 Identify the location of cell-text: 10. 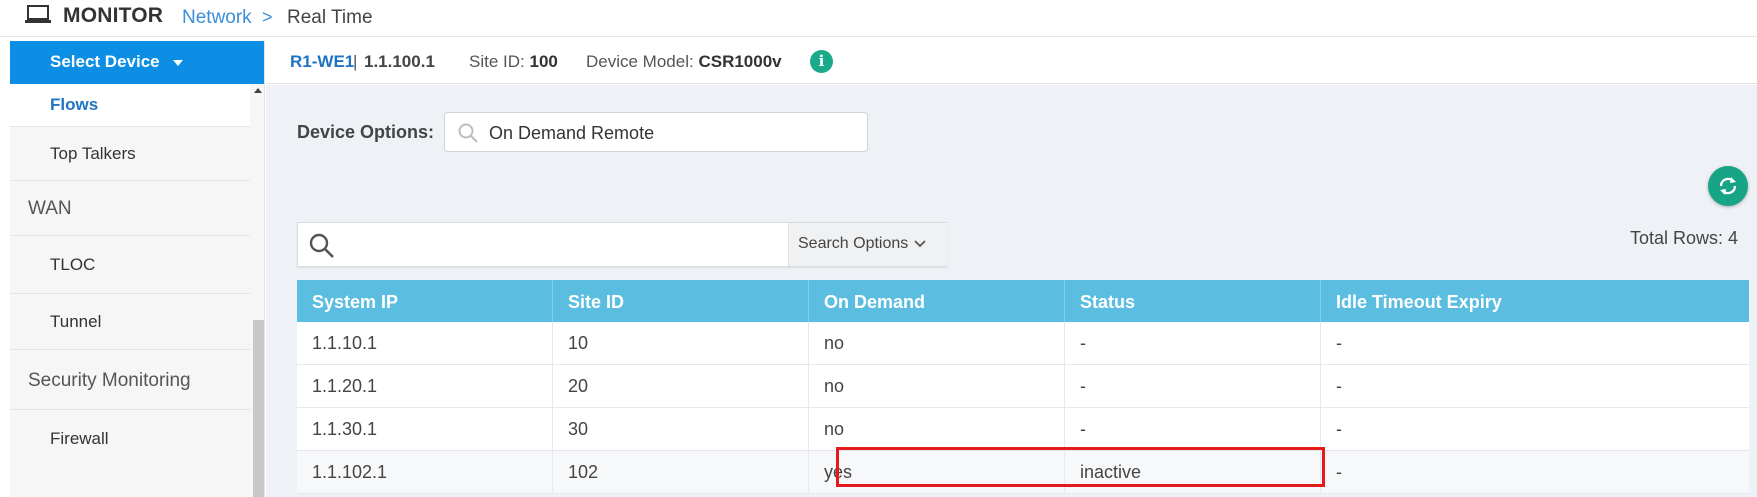
(578, 343).